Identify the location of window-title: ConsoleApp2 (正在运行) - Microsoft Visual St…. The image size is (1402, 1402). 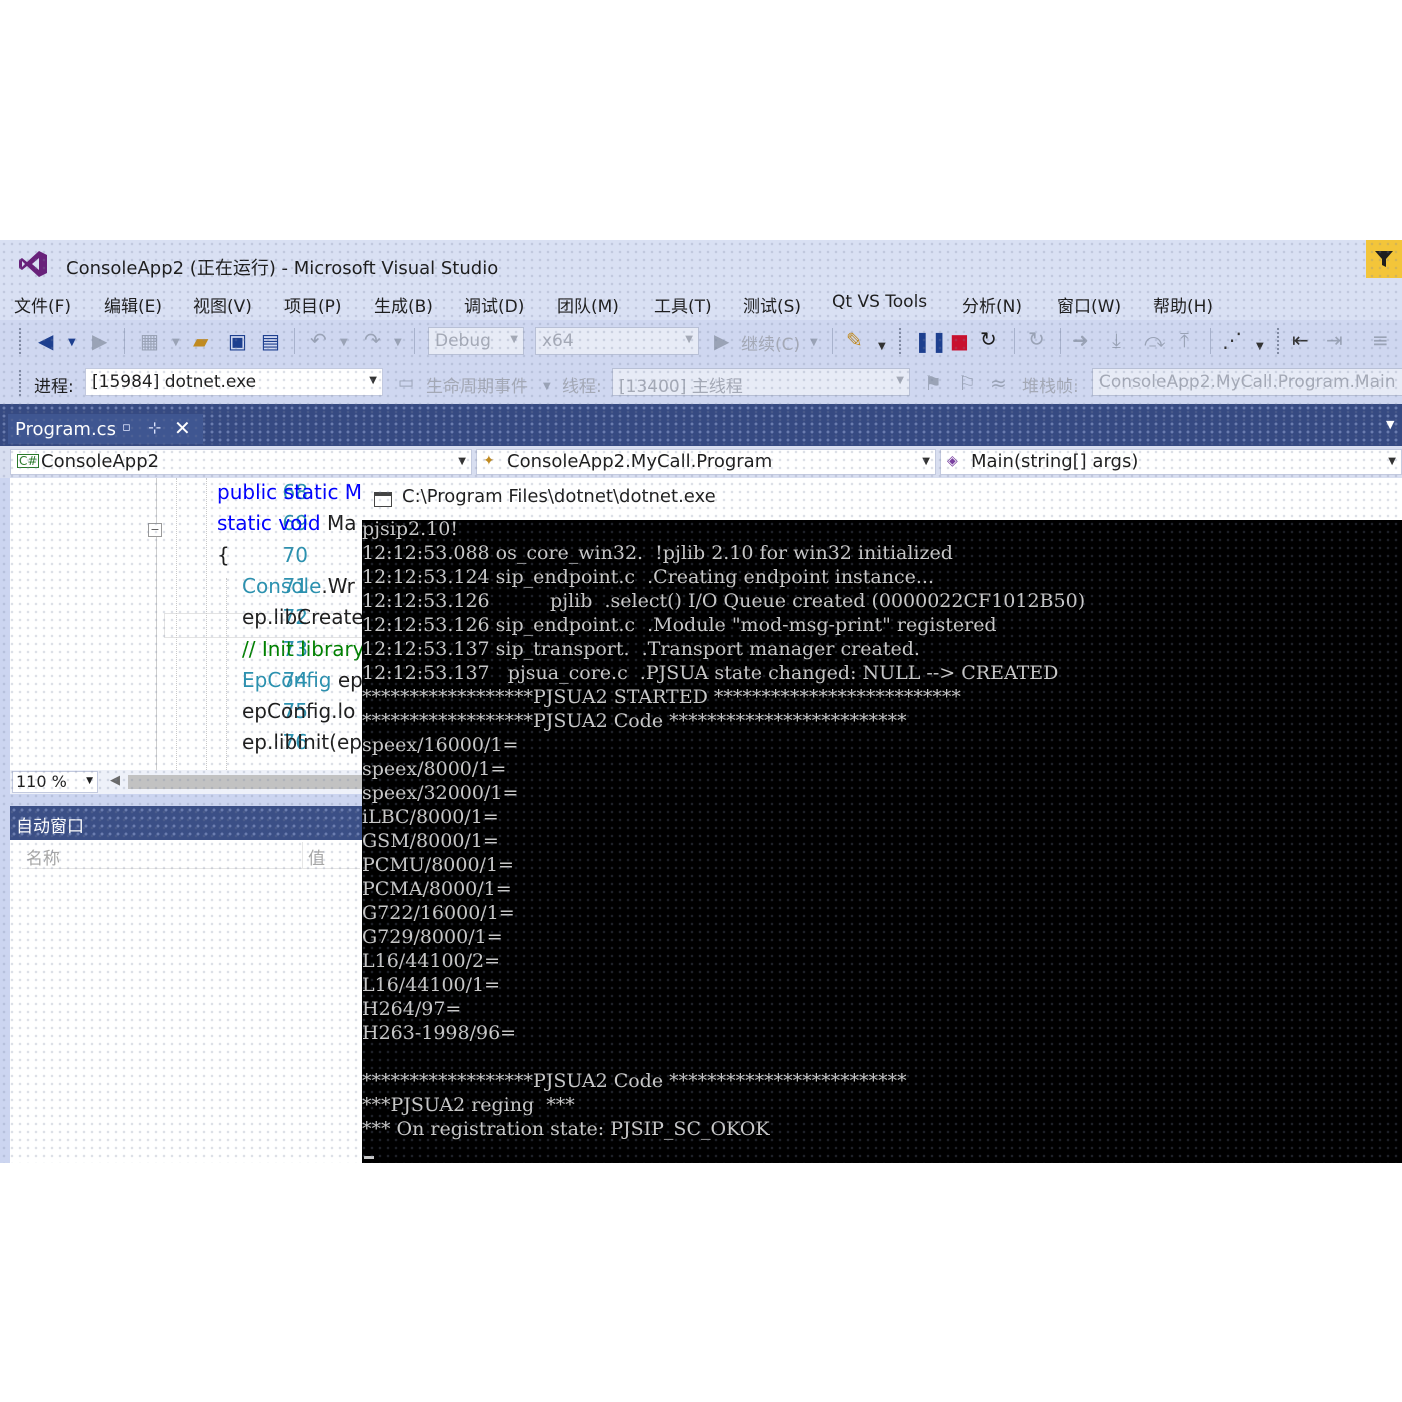
(282, 268).